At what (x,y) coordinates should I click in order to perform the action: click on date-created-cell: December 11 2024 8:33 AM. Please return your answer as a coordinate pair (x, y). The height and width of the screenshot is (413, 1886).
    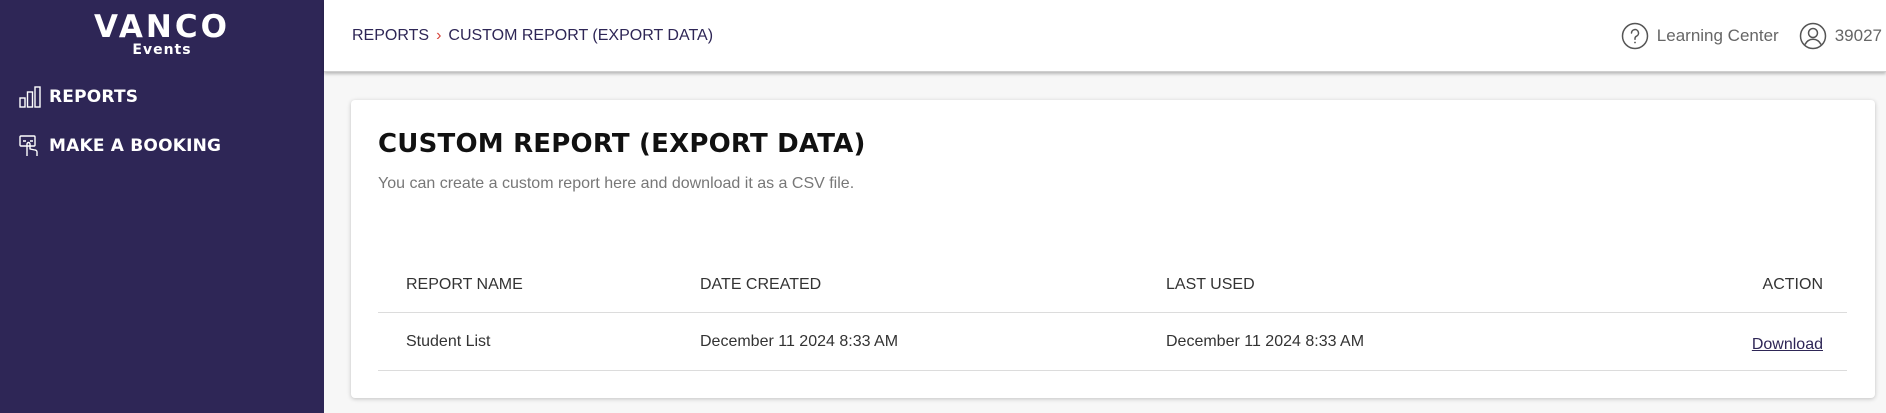
    Looking at the image, I should click on (799, 341).